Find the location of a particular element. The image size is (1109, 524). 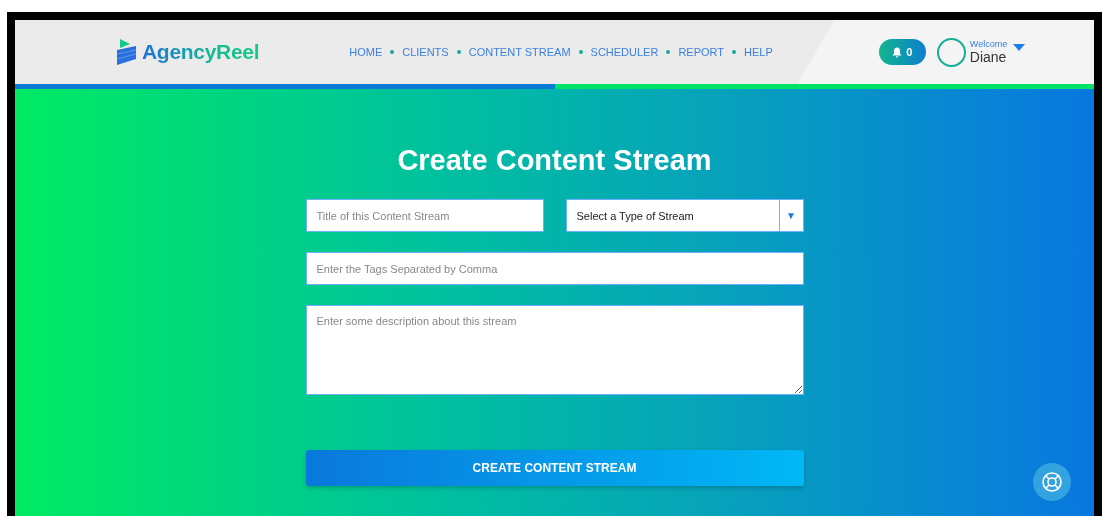

nav-link: HOME is located at coordinates (366, 52).